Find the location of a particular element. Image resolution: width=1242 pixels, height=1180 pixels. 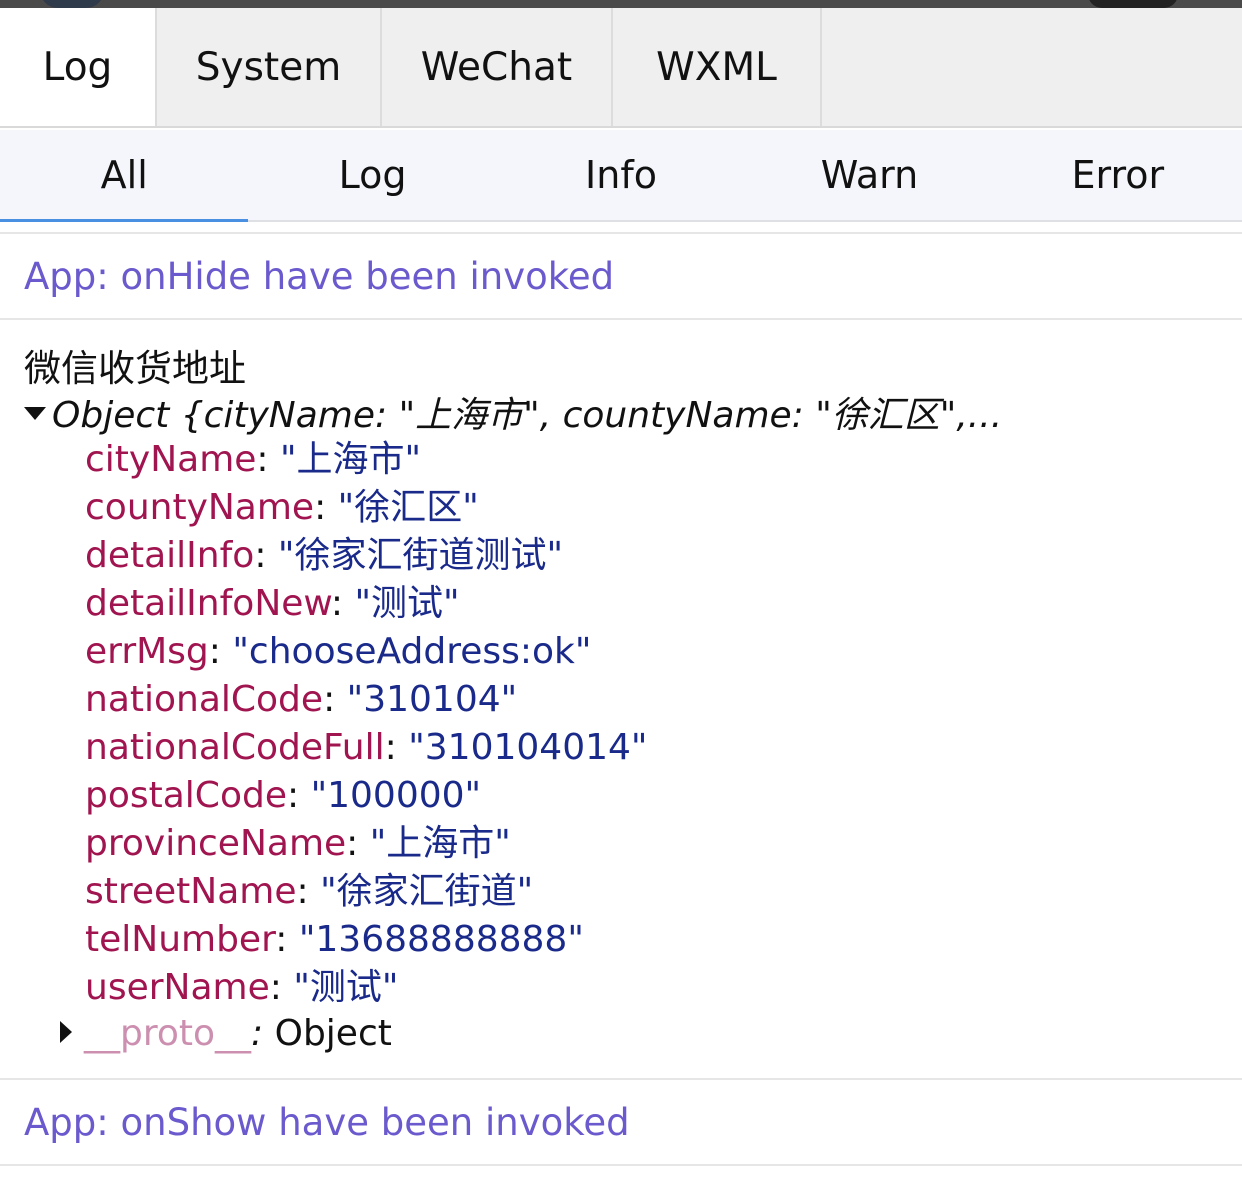

property-key: userName is located at coordinates (177, 987).